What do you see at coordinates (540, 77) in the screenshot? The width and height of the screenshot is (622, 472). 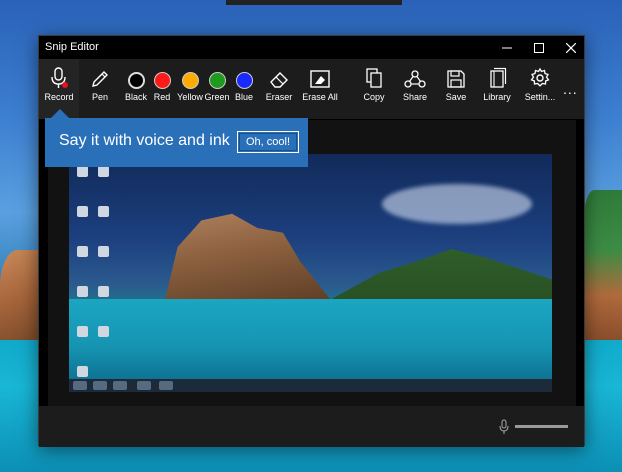 I see `gear-icon` at bounding box center [540, 77].